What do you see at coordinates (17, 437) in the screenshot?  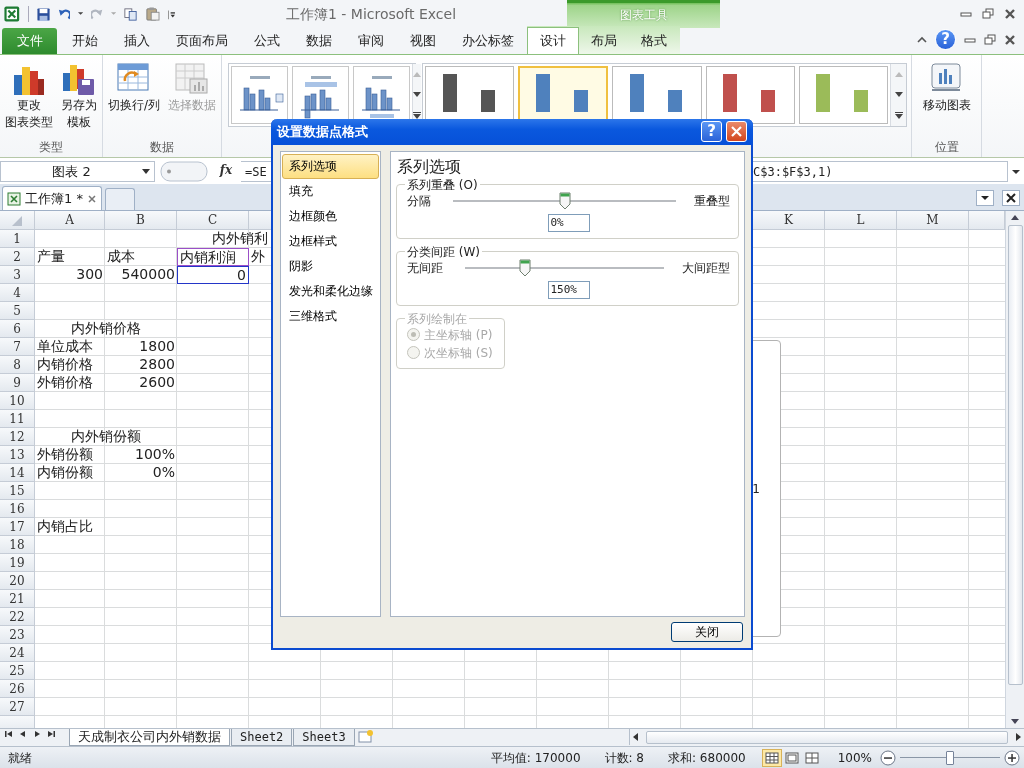 I see `row-header: 12` at bounding box center [17, 437].